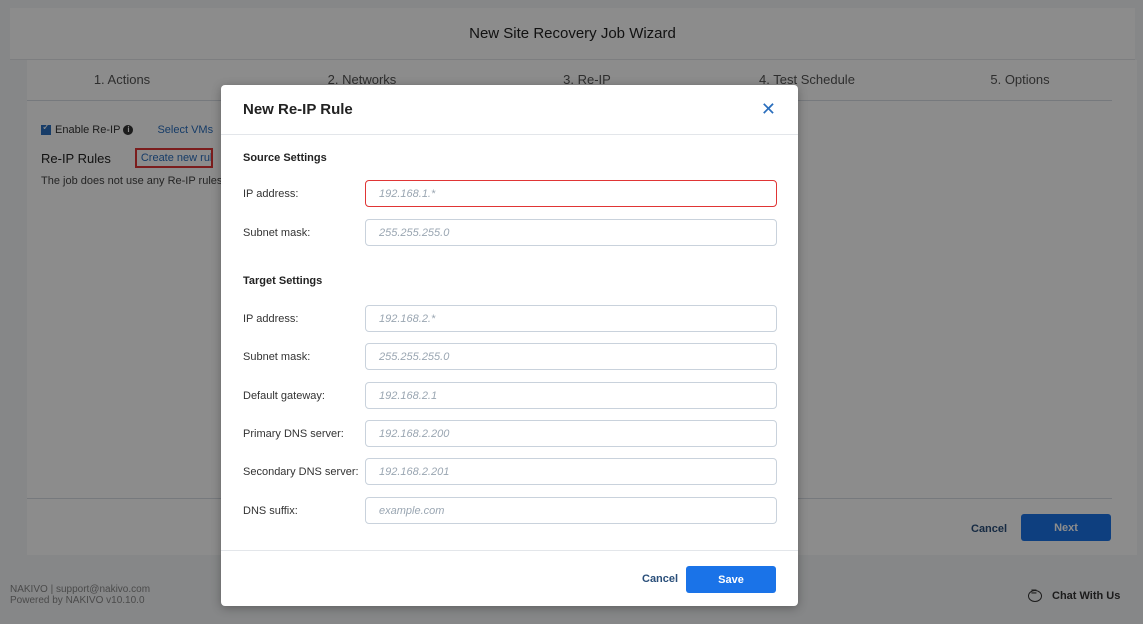 This screenshot has width=1143, height=624. I want to click on target-settings-title: Target Settings, so click(283, 281).